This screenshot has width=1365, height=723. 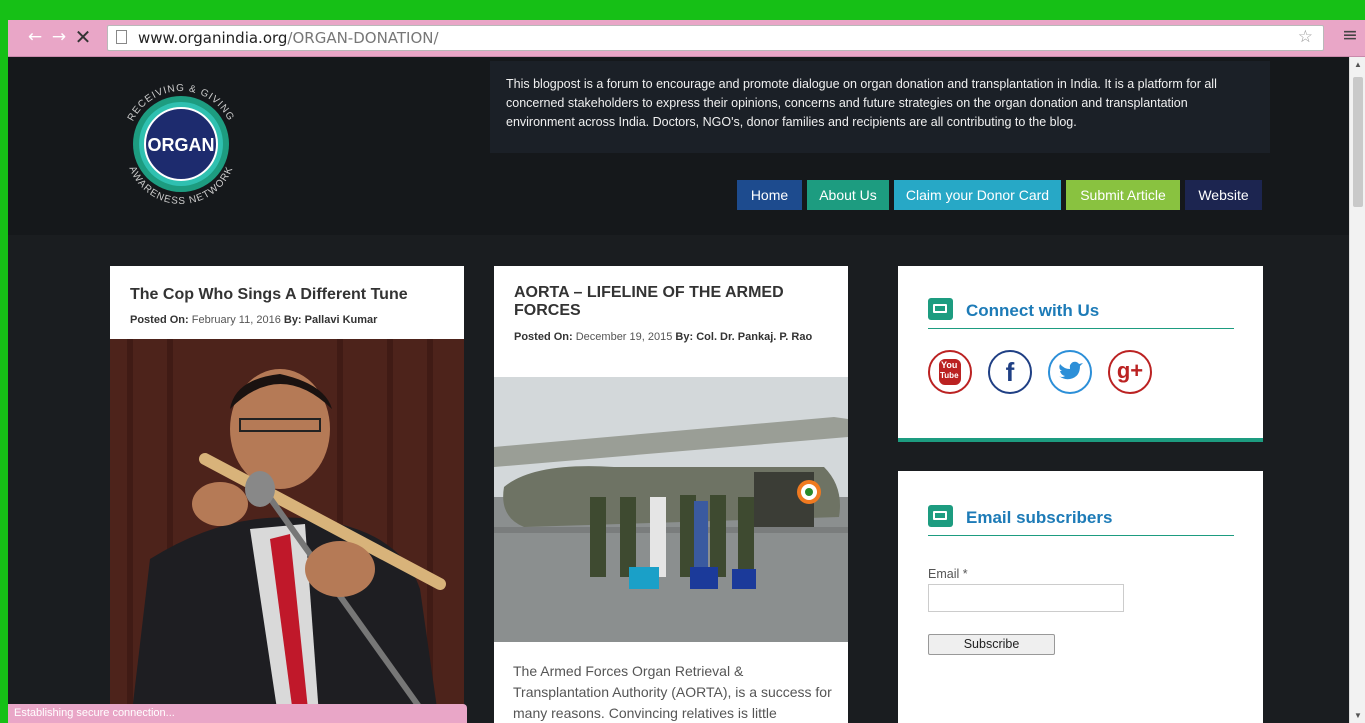 I want to click on post-author: Col. Dr. Pankaj. P. Rao, so click(x=754, y=337).